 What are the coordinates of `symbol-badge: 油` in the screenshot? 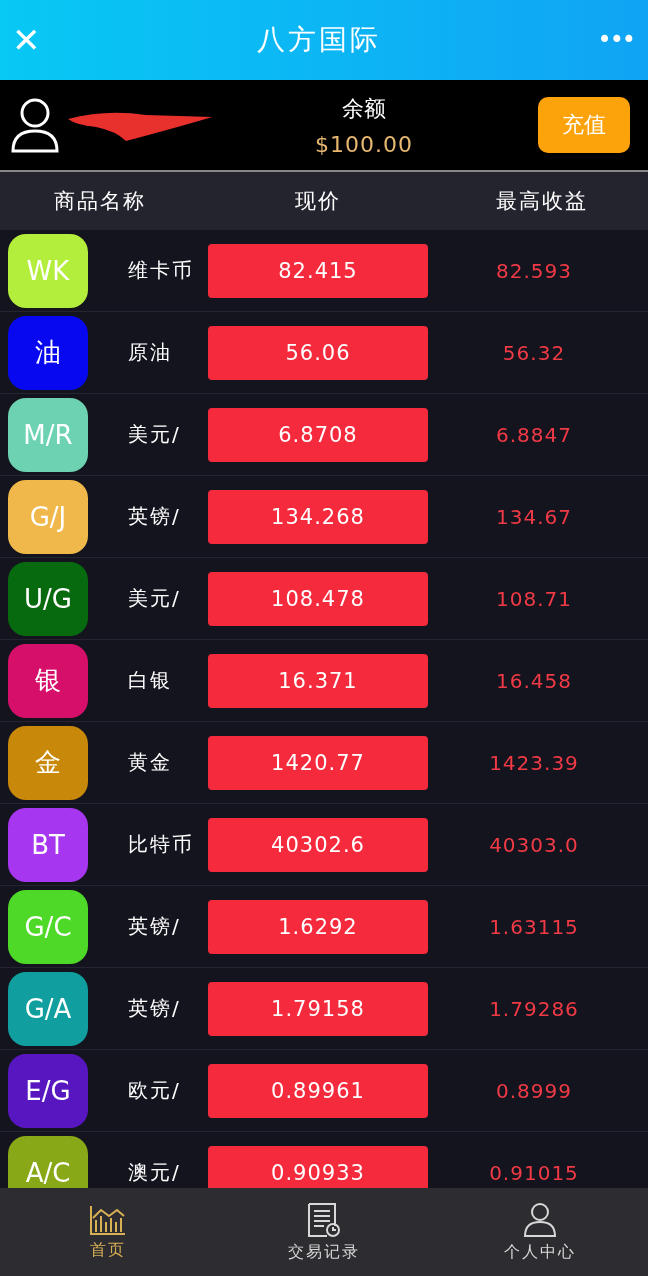 It's located at (48, 352).